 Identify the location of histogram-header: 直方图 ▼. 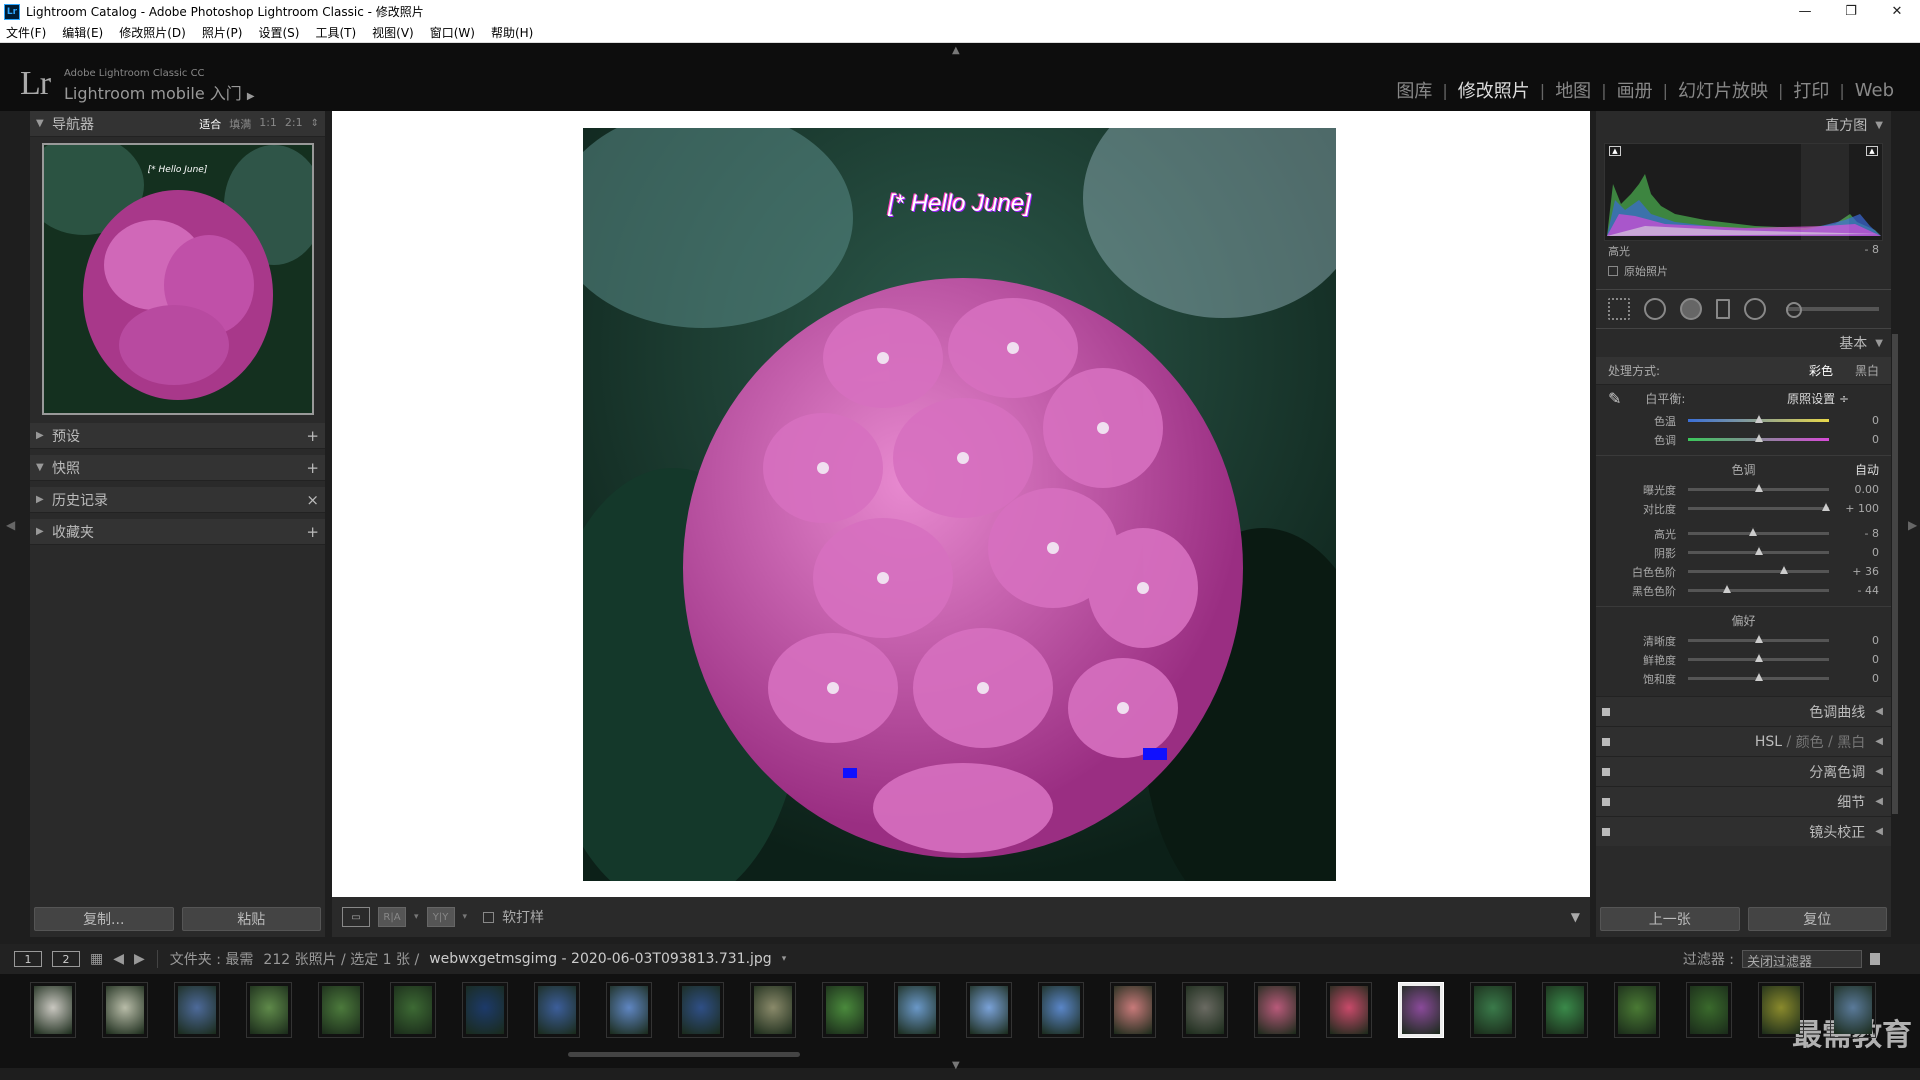
(1743, 125).